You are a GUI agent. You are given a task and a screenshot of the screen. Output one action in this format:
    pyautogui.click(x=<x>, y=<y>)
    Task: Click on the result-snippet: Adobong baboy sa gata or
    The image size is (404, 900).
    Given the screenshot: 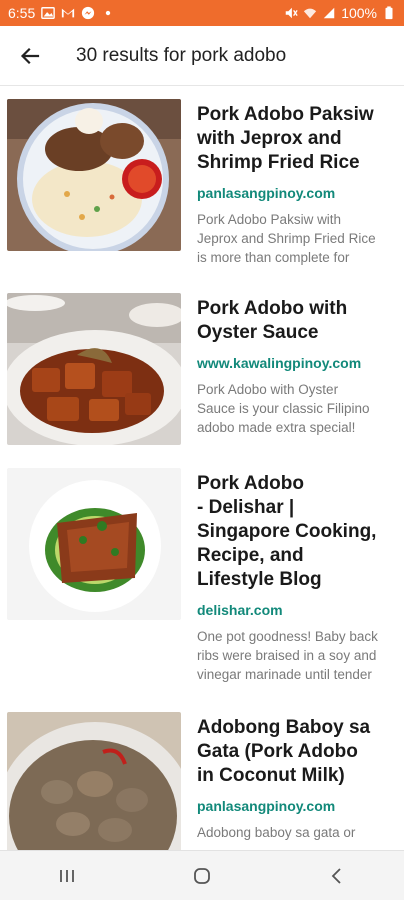 What is the action you would take?
    pyautogui.click(x=299, y=832)
    